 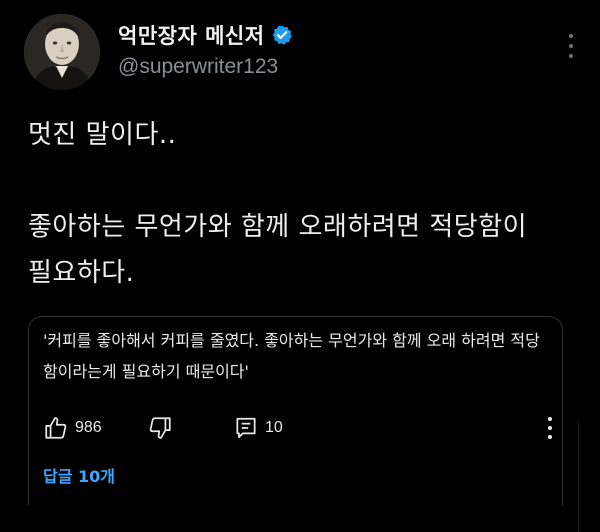 I want to click on dislike-button, so click(x=160, y=428).